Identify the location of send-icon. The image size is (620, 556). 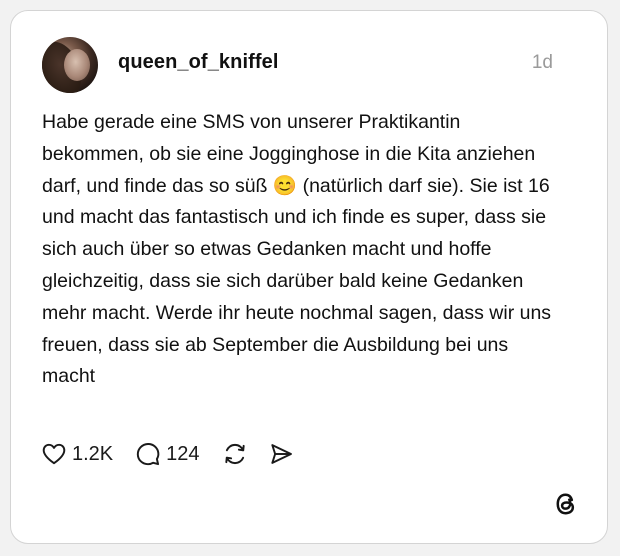
(281, 454).